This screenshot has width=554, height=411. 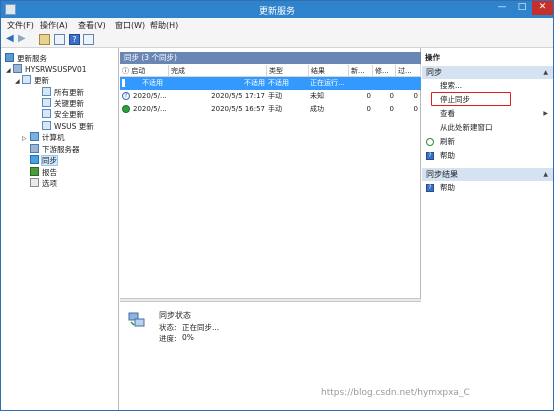 I want to click on pane-header: 同步 (3 个同步), so click(x=270, y=58).